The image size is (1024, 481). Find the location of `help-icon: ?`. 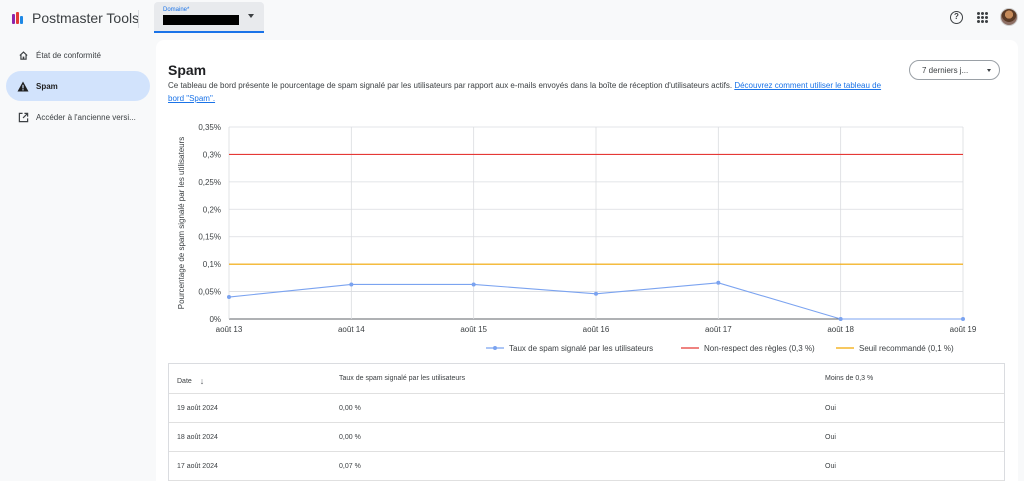

help-icon: ? is located at coordinates (956, 17).